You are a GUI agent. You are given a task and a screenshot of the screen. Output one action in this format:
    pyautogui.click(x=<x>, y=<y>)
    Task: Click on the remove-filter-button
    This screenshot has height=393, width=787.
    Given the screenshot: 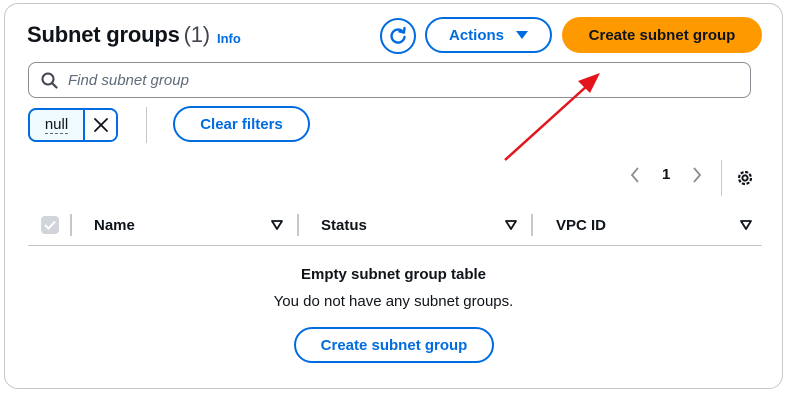 What is the action you would take?
    pyautogui.click(x=99, y=125)
    